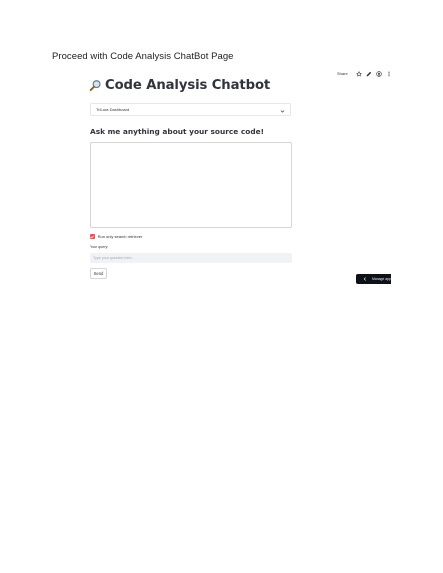 The width and height of the screenshot is (443, 573). Describe the element at coordinates (381, 279) in the screenshot. I see `manage-app-label: Manage app` at that location.